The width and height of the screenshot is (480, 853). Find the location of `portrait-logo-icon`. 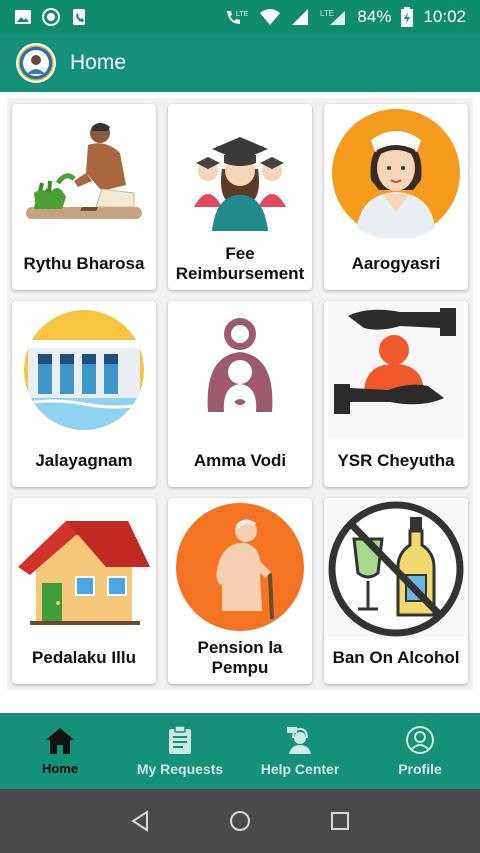

portrait-logo-icon is located at coordinates (36, 62).